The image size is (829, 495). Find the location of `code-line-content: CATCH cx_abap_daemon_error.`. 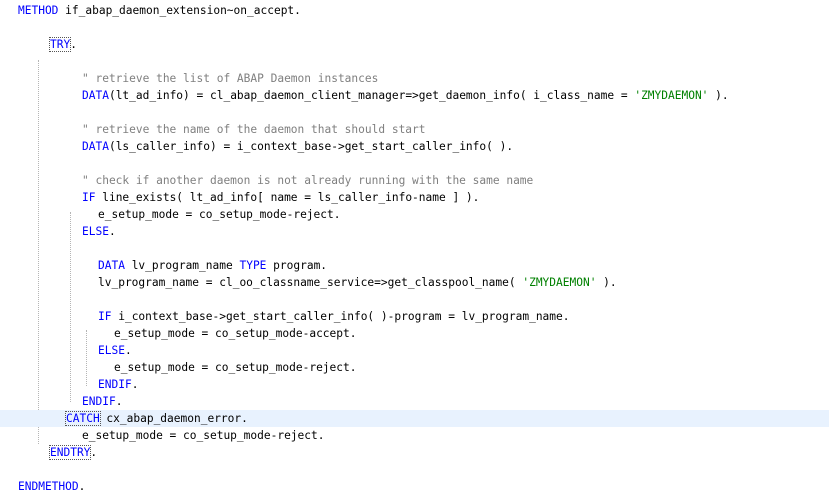

code-line-content: CATCH cx_abap_daemon_error. is located at coordinates (156, 418).